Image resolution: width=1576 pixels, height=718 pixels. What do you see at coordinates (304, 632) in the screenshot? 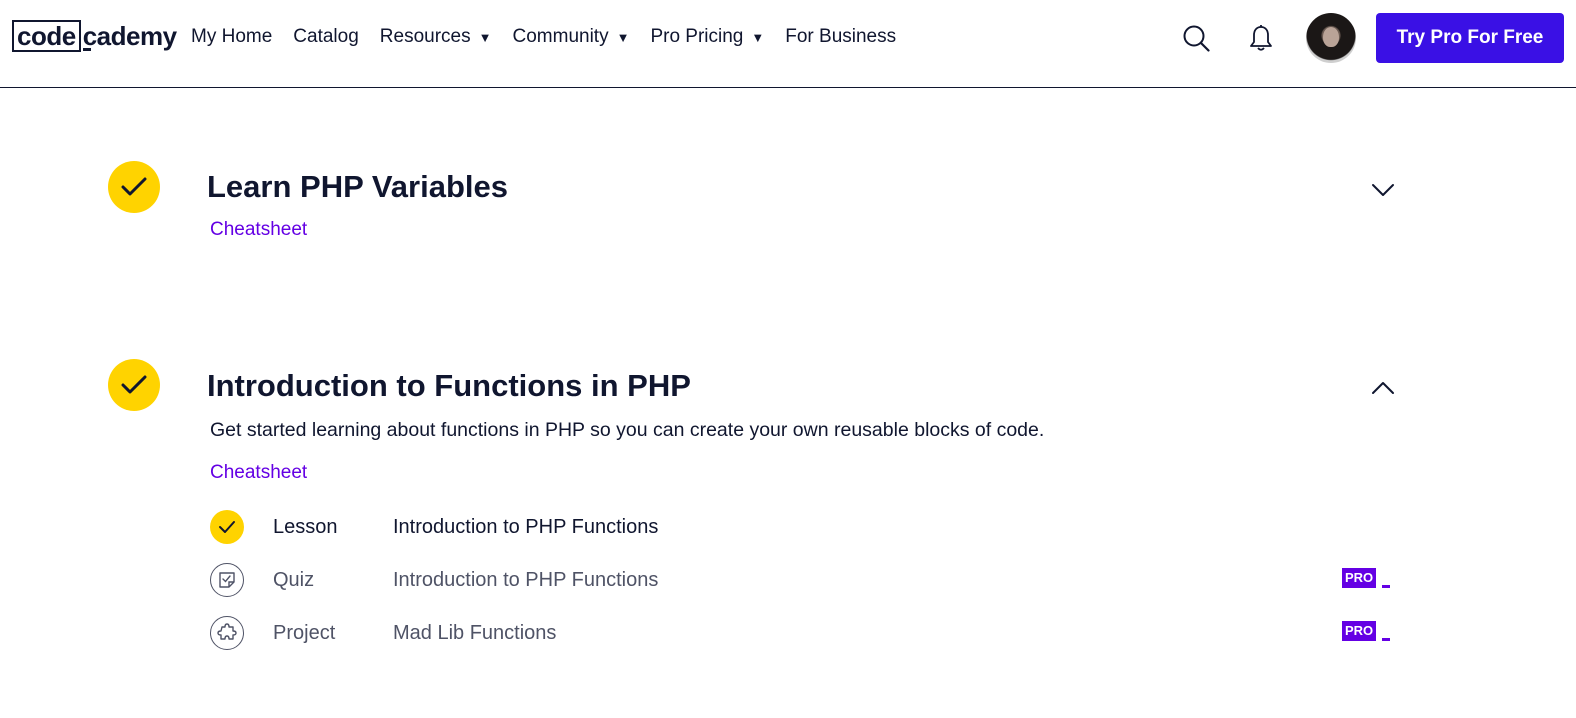
I see `item-type: Project` at bounding box center [304, 632].